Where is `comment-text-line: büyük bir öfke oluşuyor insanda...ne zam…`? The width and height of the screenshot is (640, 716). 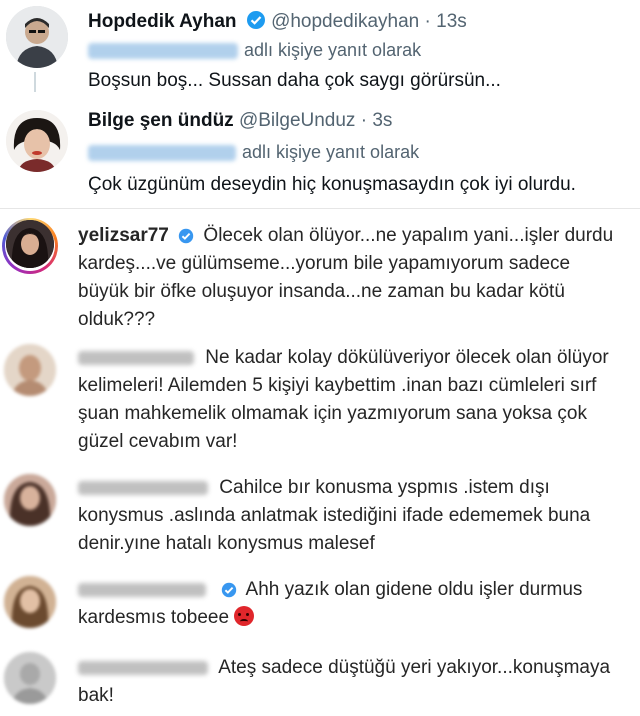
comment-text-line: büyük bir öfke oluşuyor insanda...ne zam… is located at coordinates (321, 291).